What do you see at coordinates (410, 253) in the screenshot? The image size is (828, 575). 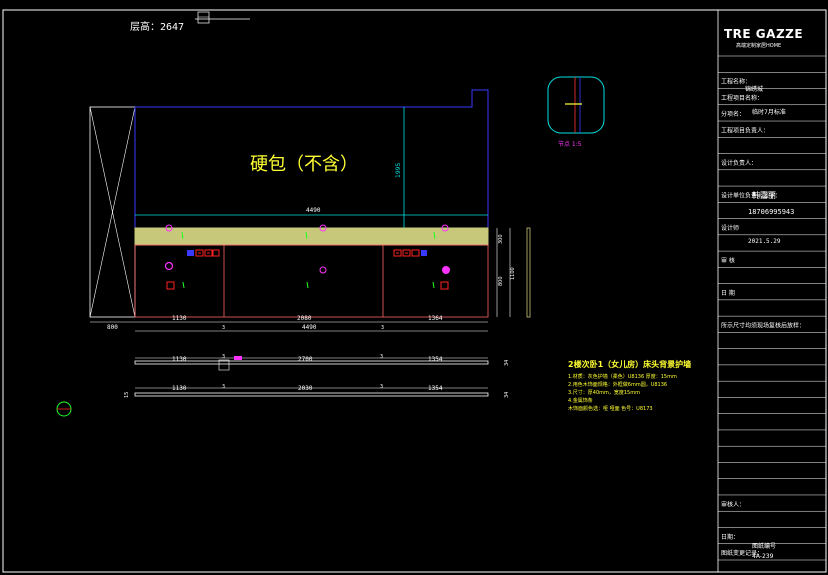 I see `socket-group-right` at bounding box center [410, 253].